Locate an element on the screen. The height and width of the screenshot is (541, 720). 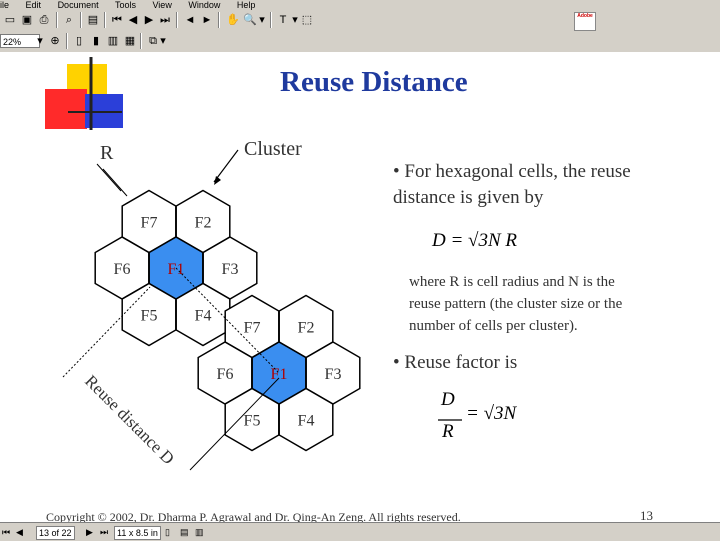
decor-red-square is located at coordinates (66, 109).